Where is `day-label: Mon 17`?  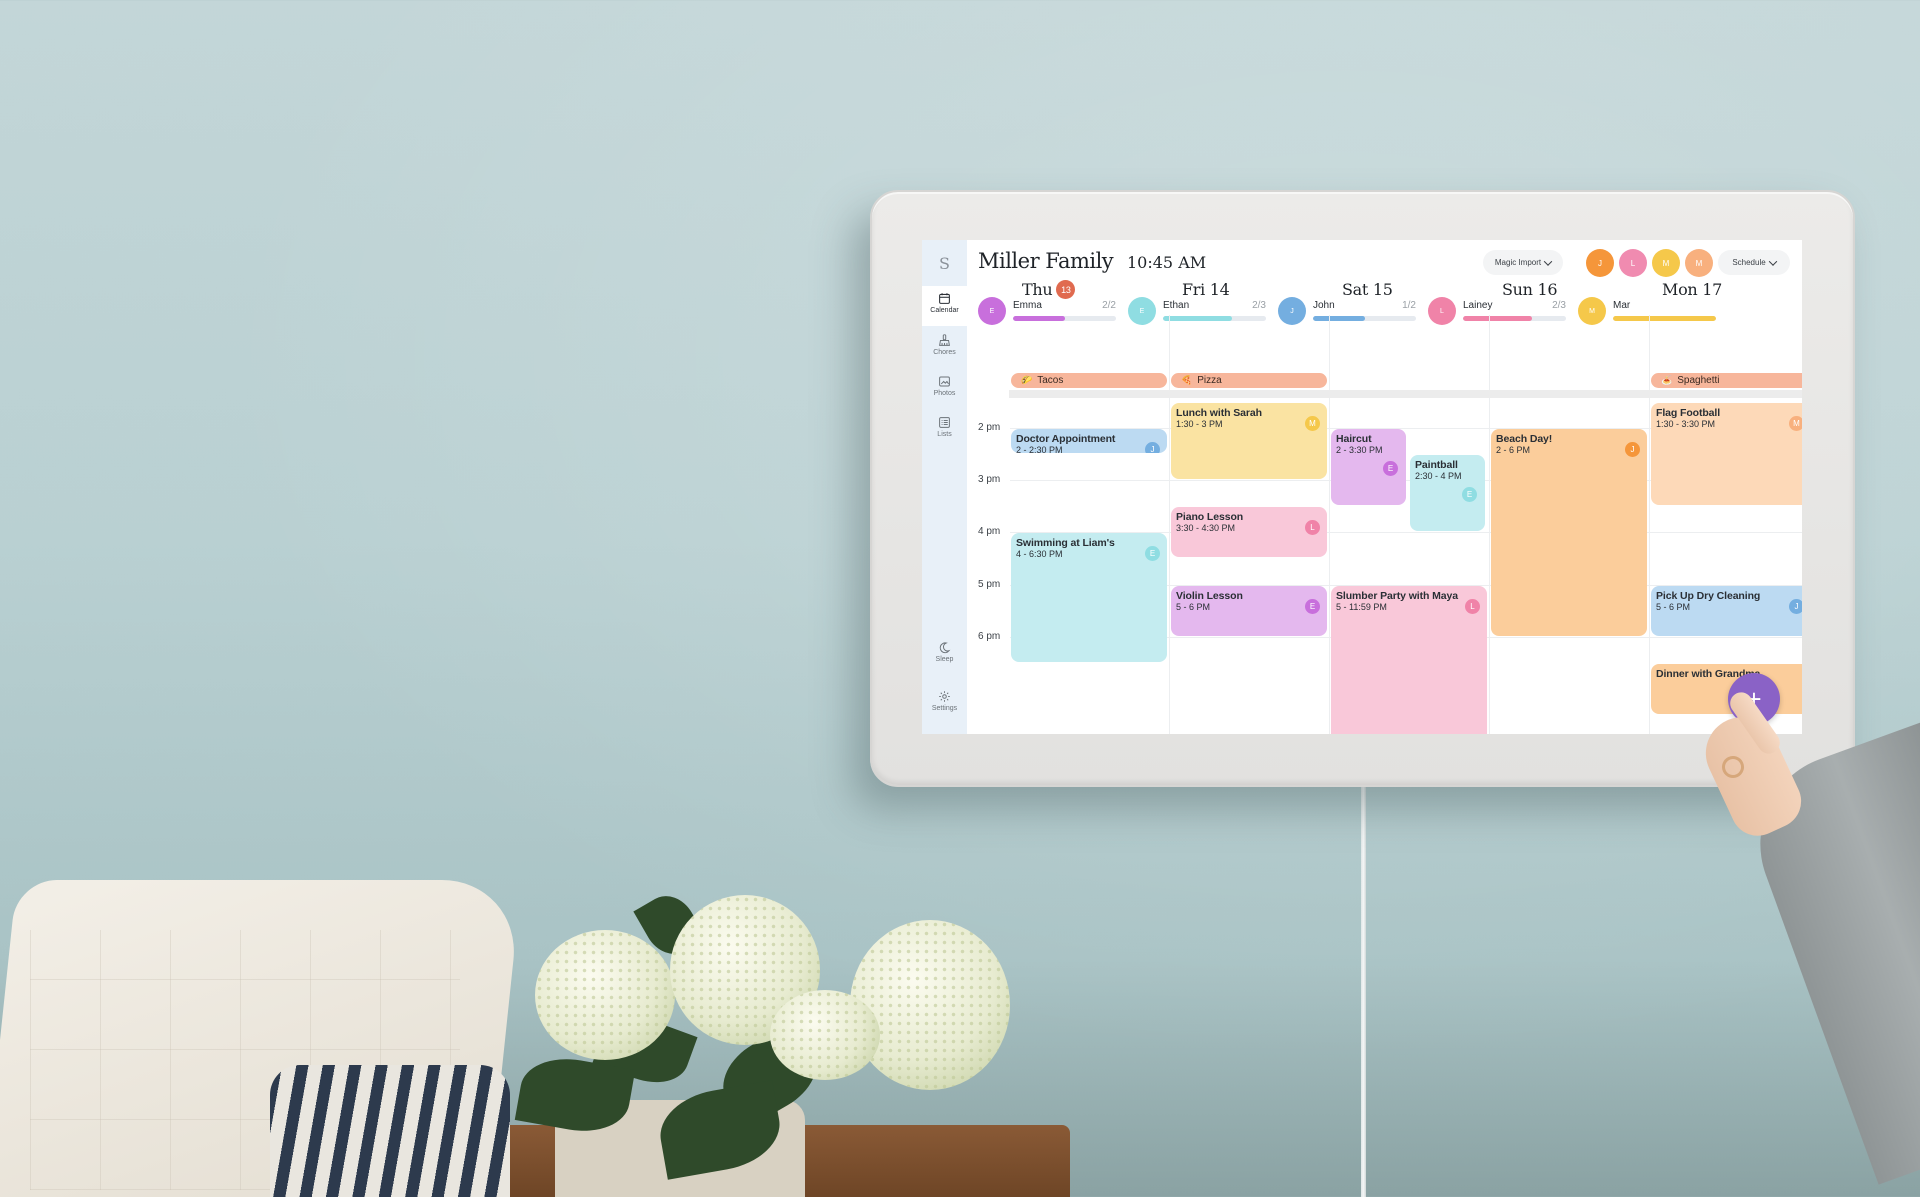
day-label: Mon 17 is located at coordinates (1692, 289).